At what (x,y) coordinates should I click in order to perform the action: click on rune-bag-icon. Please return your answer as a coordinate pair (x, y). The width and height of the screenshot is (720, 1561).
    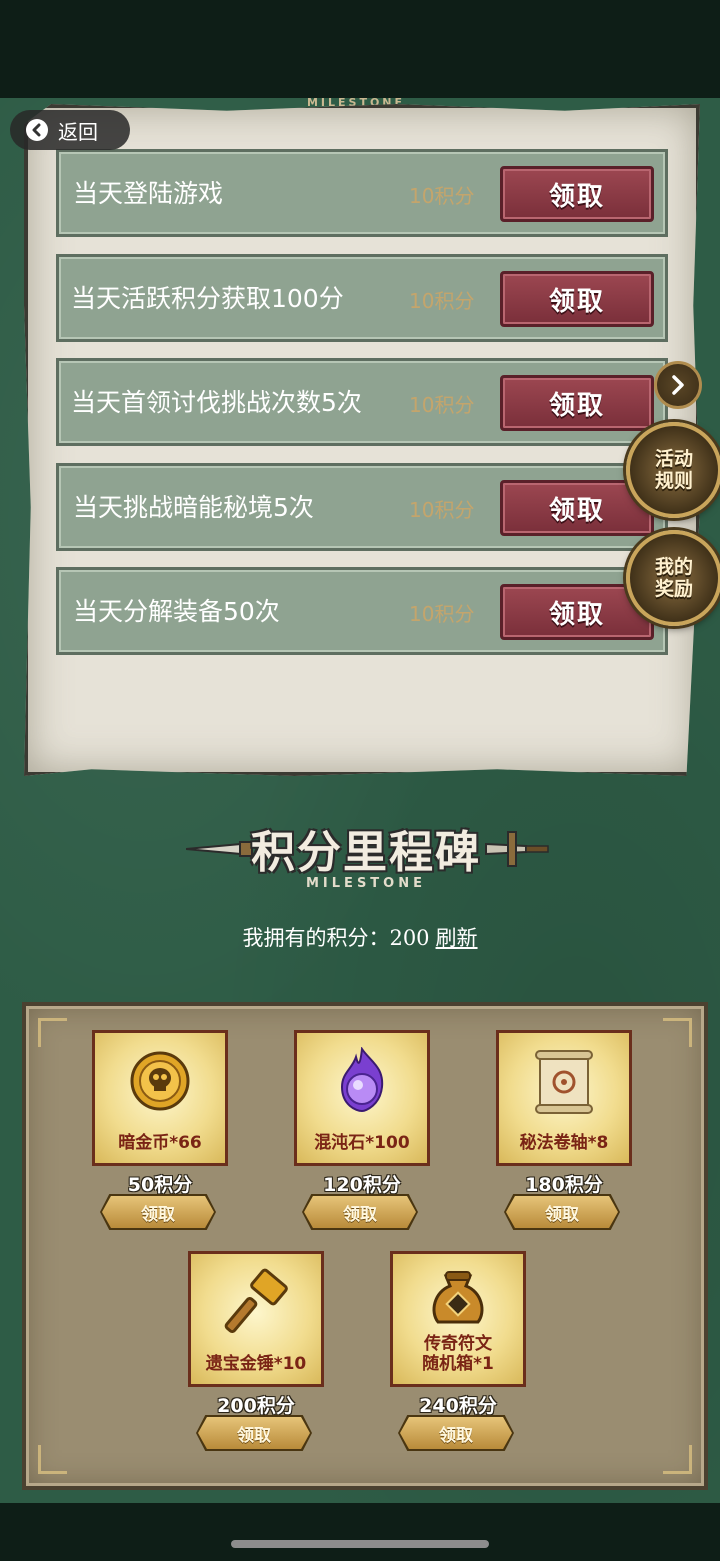
    Looking at the image, I should click on (458, 1297).